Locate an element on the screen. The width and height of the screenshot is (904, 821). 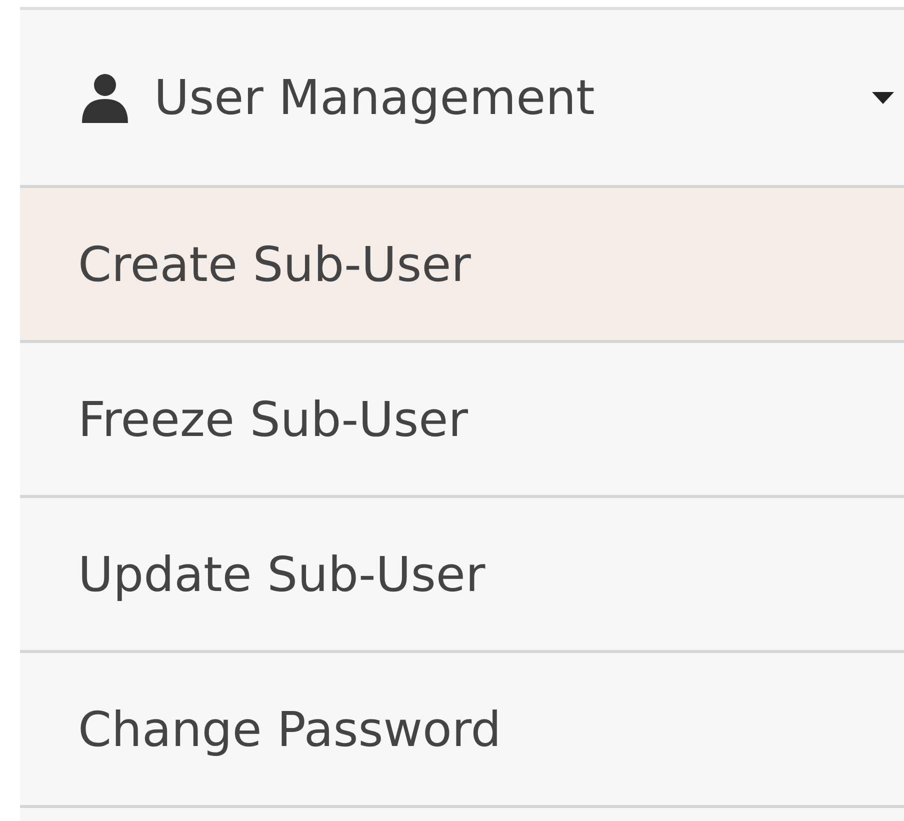
user-icon is located at coordinates (105, 97).